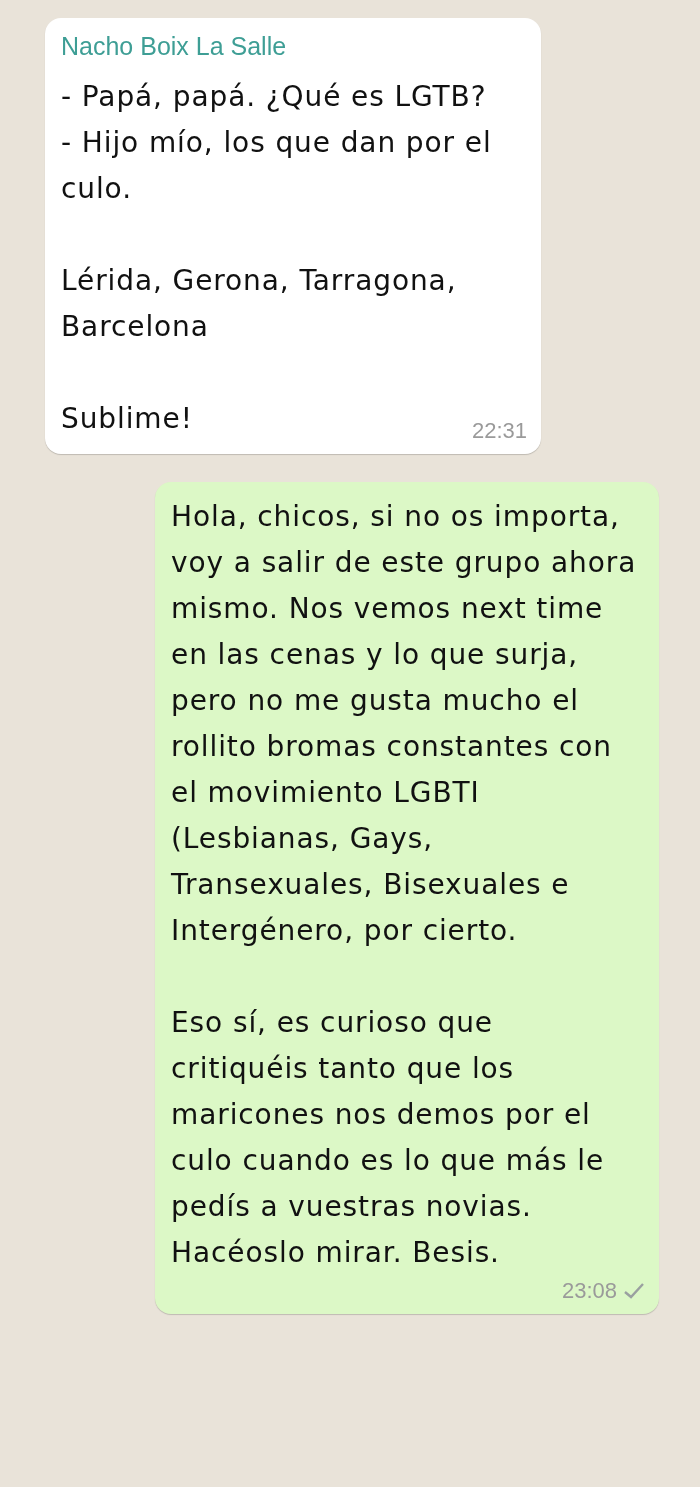  What do you see at coordinates (589, 1291) in the screenshot?
I see `message-time: 23:08` at bounding box center [589, 1291].